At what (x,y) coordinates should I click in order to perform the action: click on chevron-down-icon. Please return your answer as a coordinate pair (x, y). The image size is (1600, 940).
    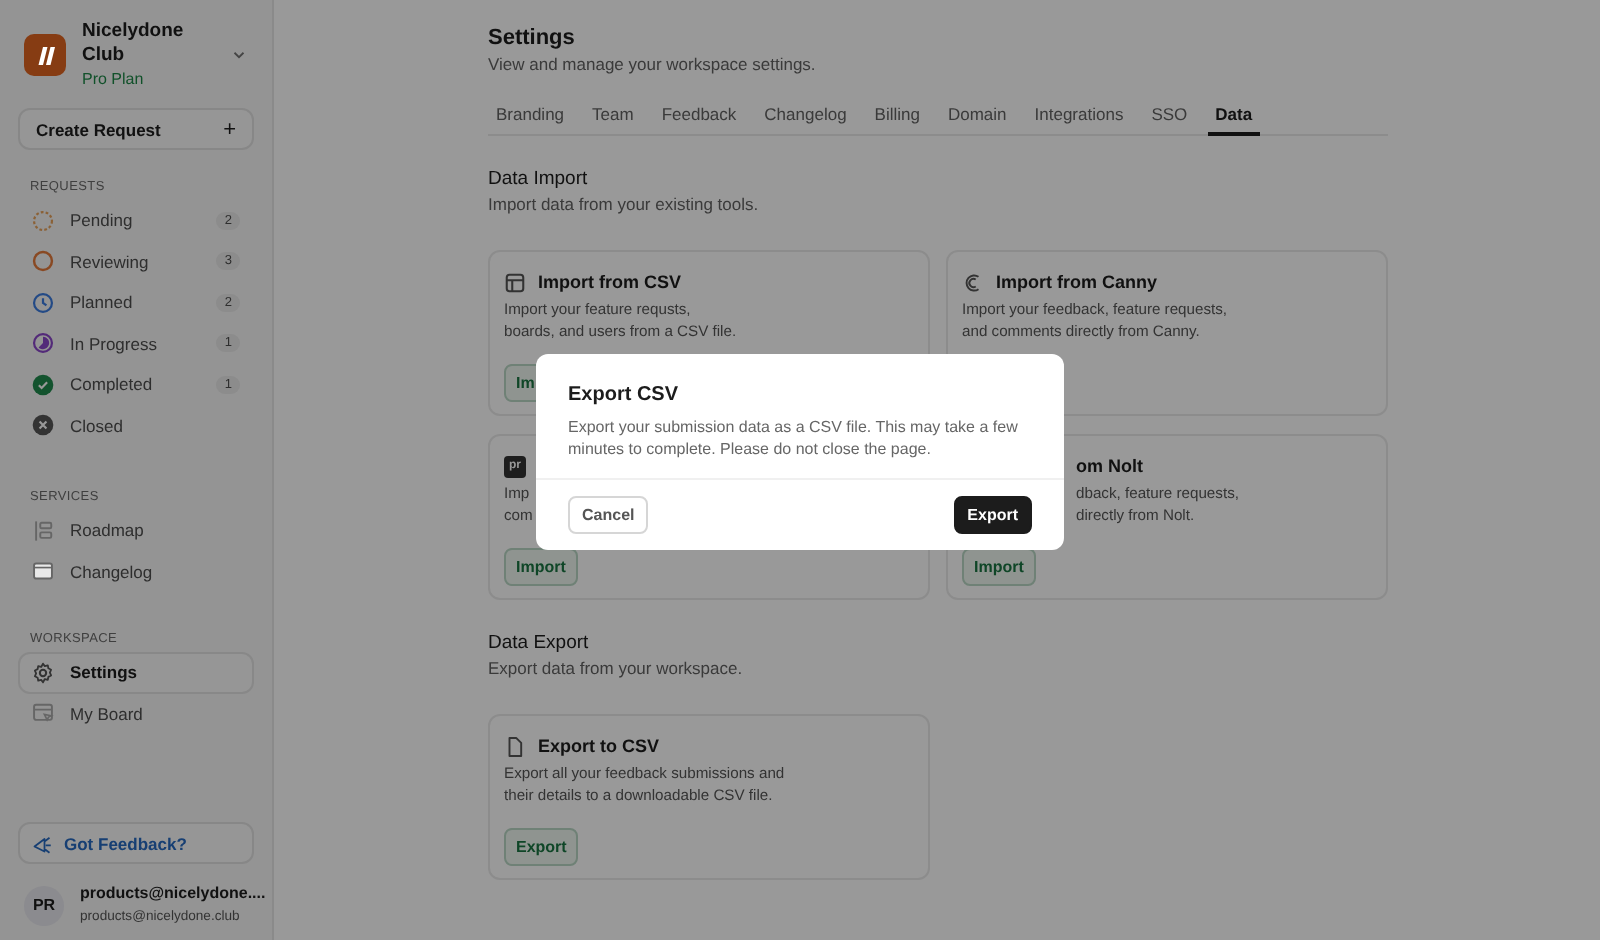
    Looking at the image, I should click on (239, 55).